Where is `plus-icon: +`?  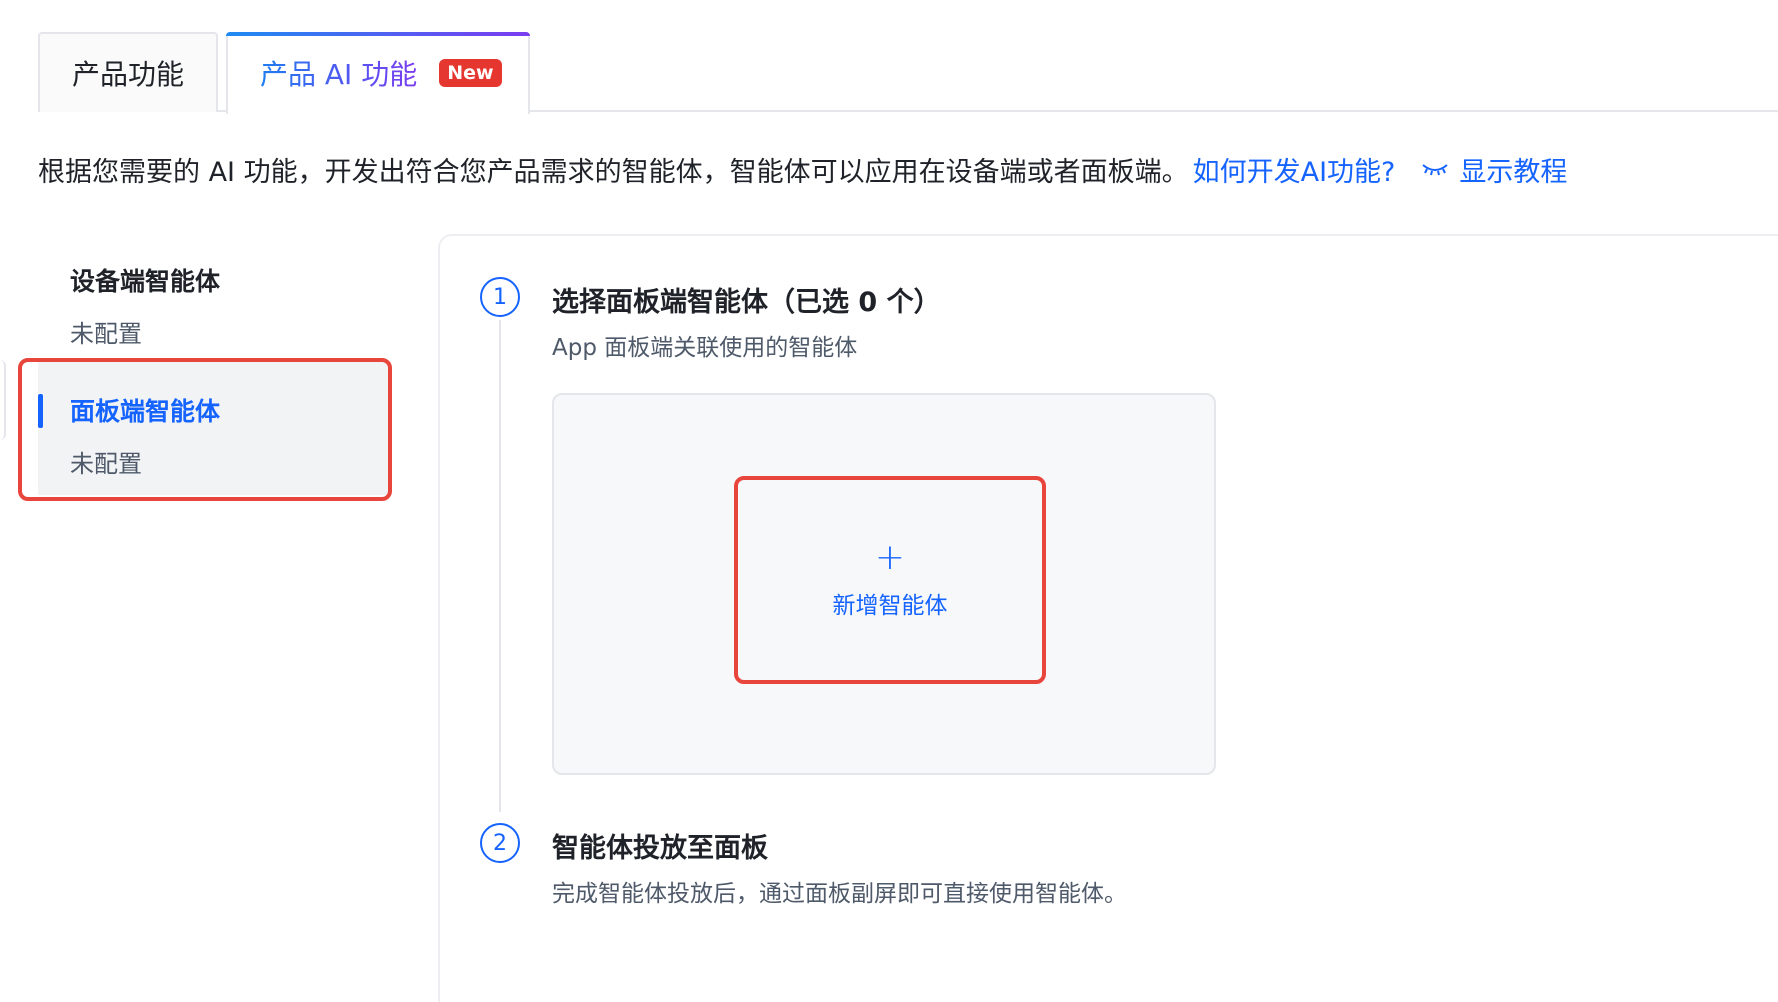
plus-icon: + is located at coordinates (890, 557).